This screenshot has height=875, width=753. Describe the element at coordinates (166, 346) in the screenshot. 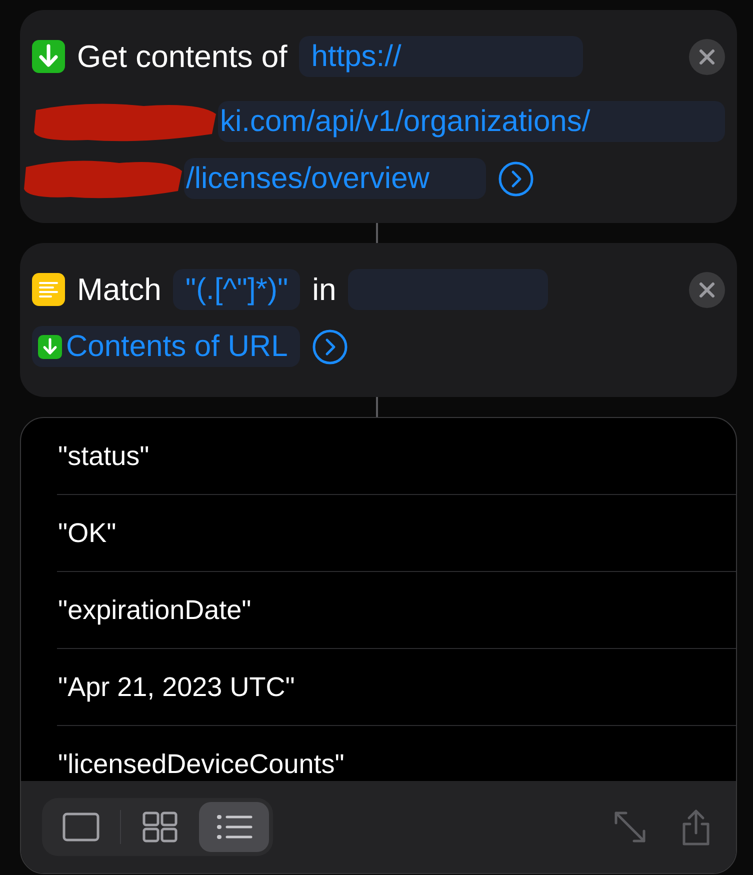

I see `variable-token: Contents of URL` at that location.